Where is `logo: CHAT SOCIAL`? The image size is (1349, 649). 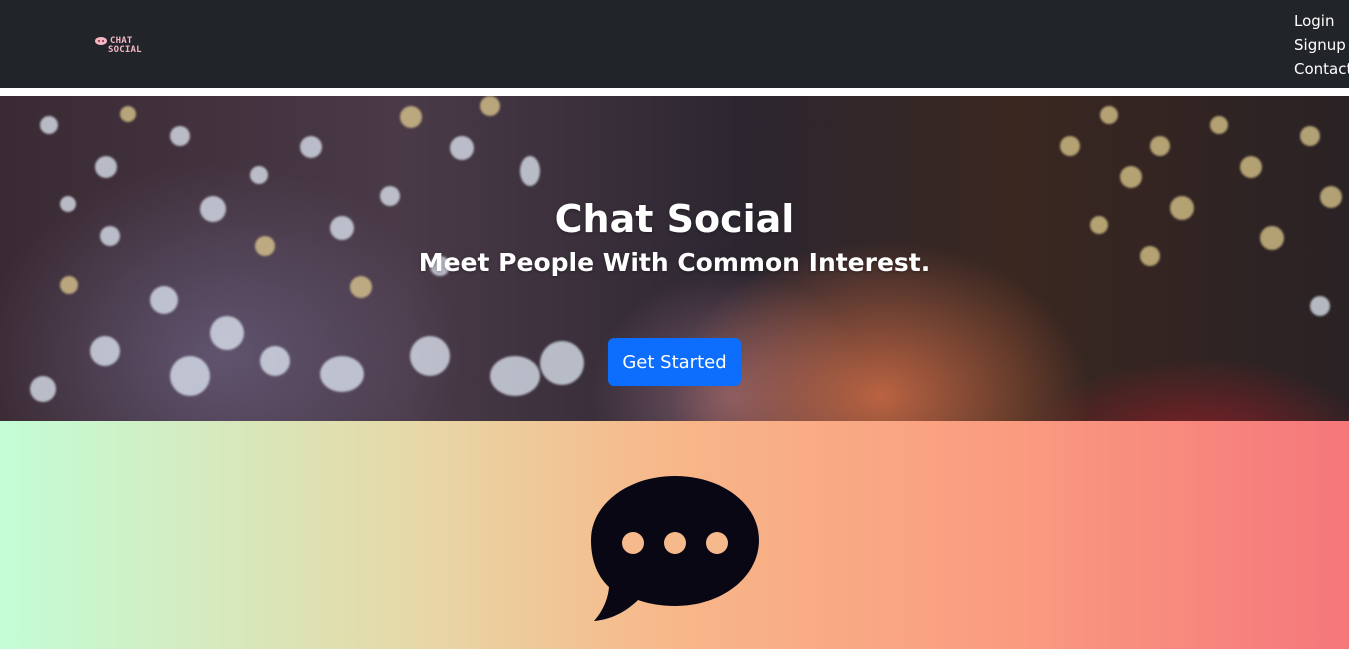
logo: CHAT SOCIAL is located at coordinates (119, 46).